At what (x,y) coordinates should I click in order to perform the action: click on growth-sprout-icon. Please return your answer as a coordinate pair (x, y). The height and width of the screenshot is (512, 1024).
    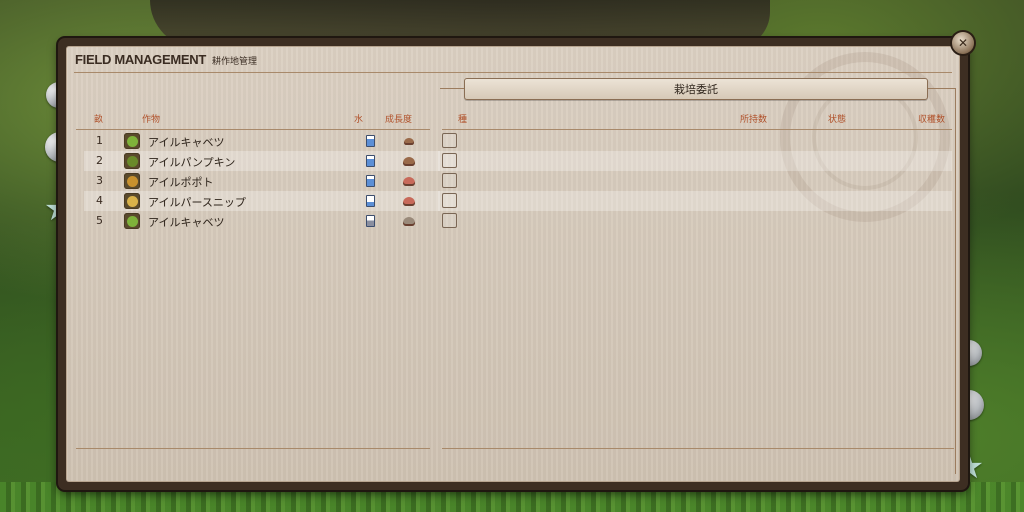
    Looking at the image, I should click on (409, 141).